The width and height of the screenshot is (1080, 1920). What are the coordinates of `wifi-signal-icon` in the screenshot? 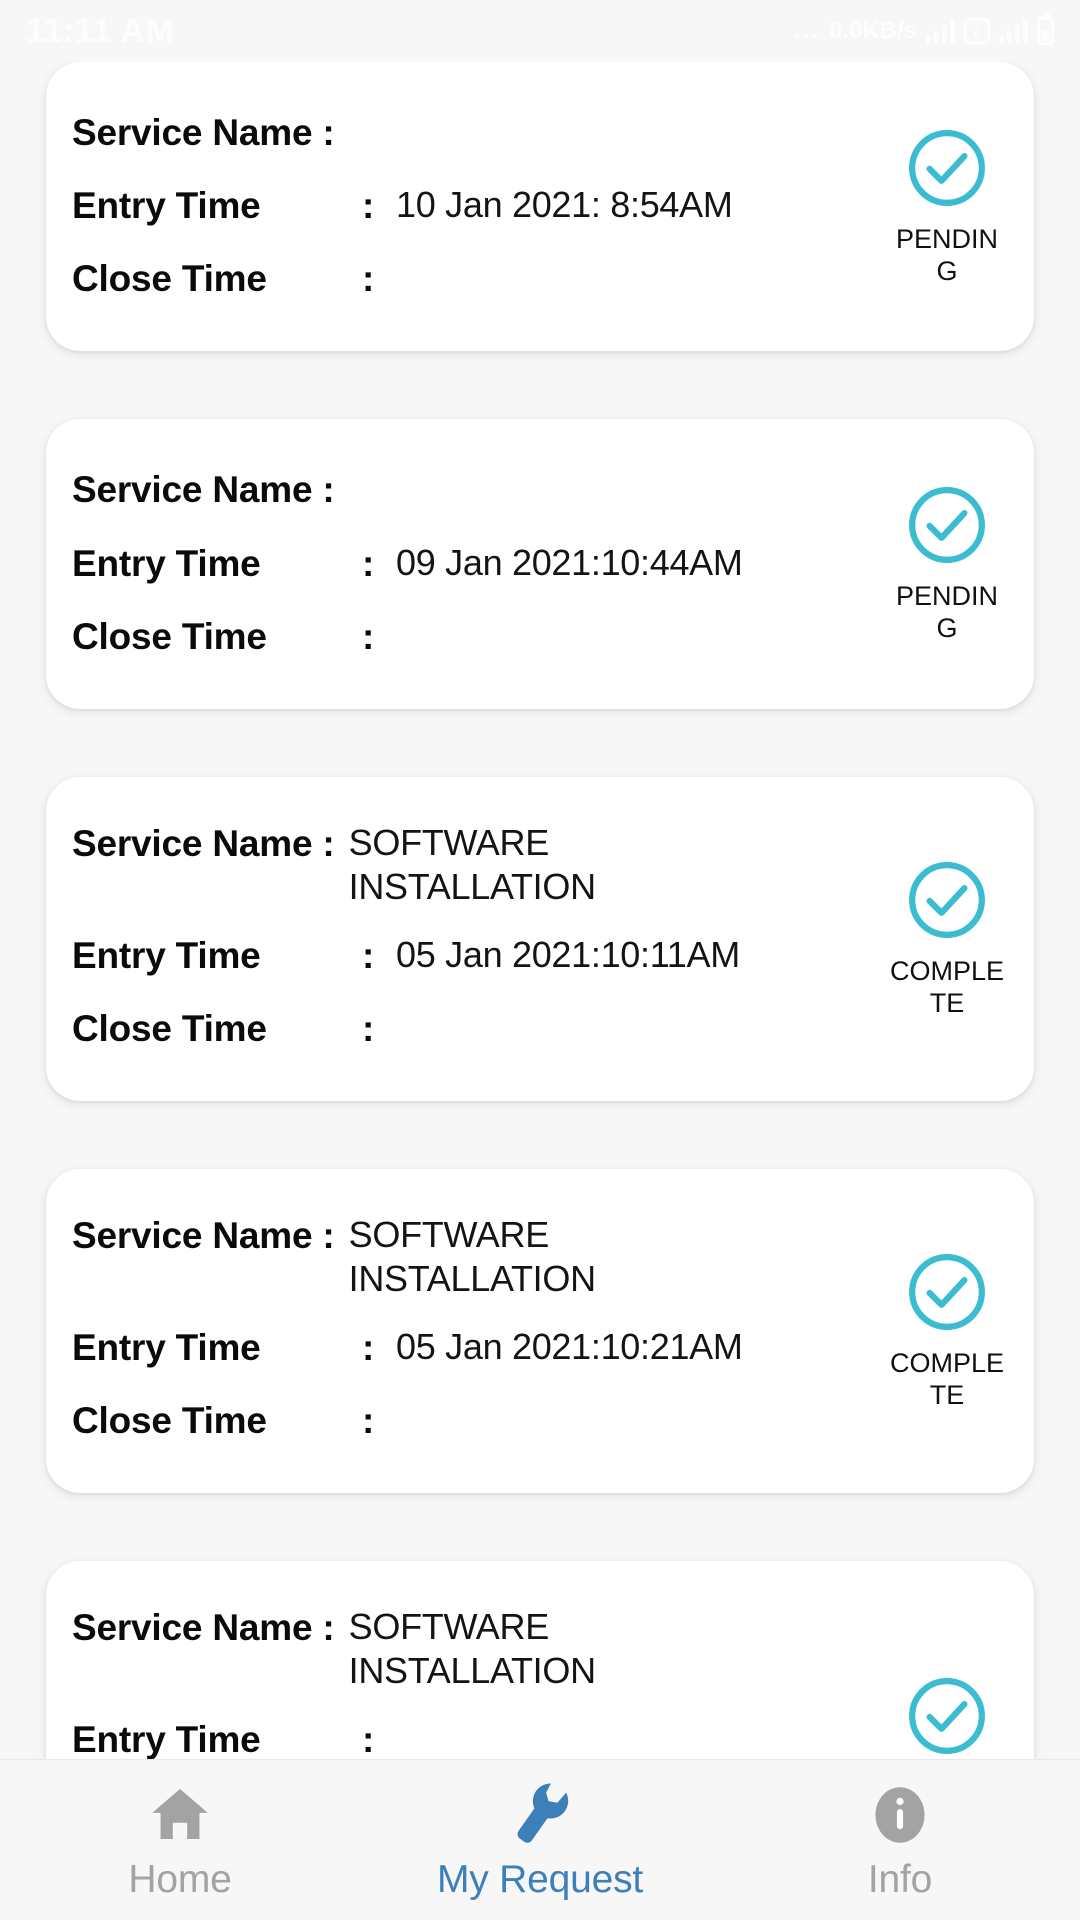 It's located at (1013, 31).